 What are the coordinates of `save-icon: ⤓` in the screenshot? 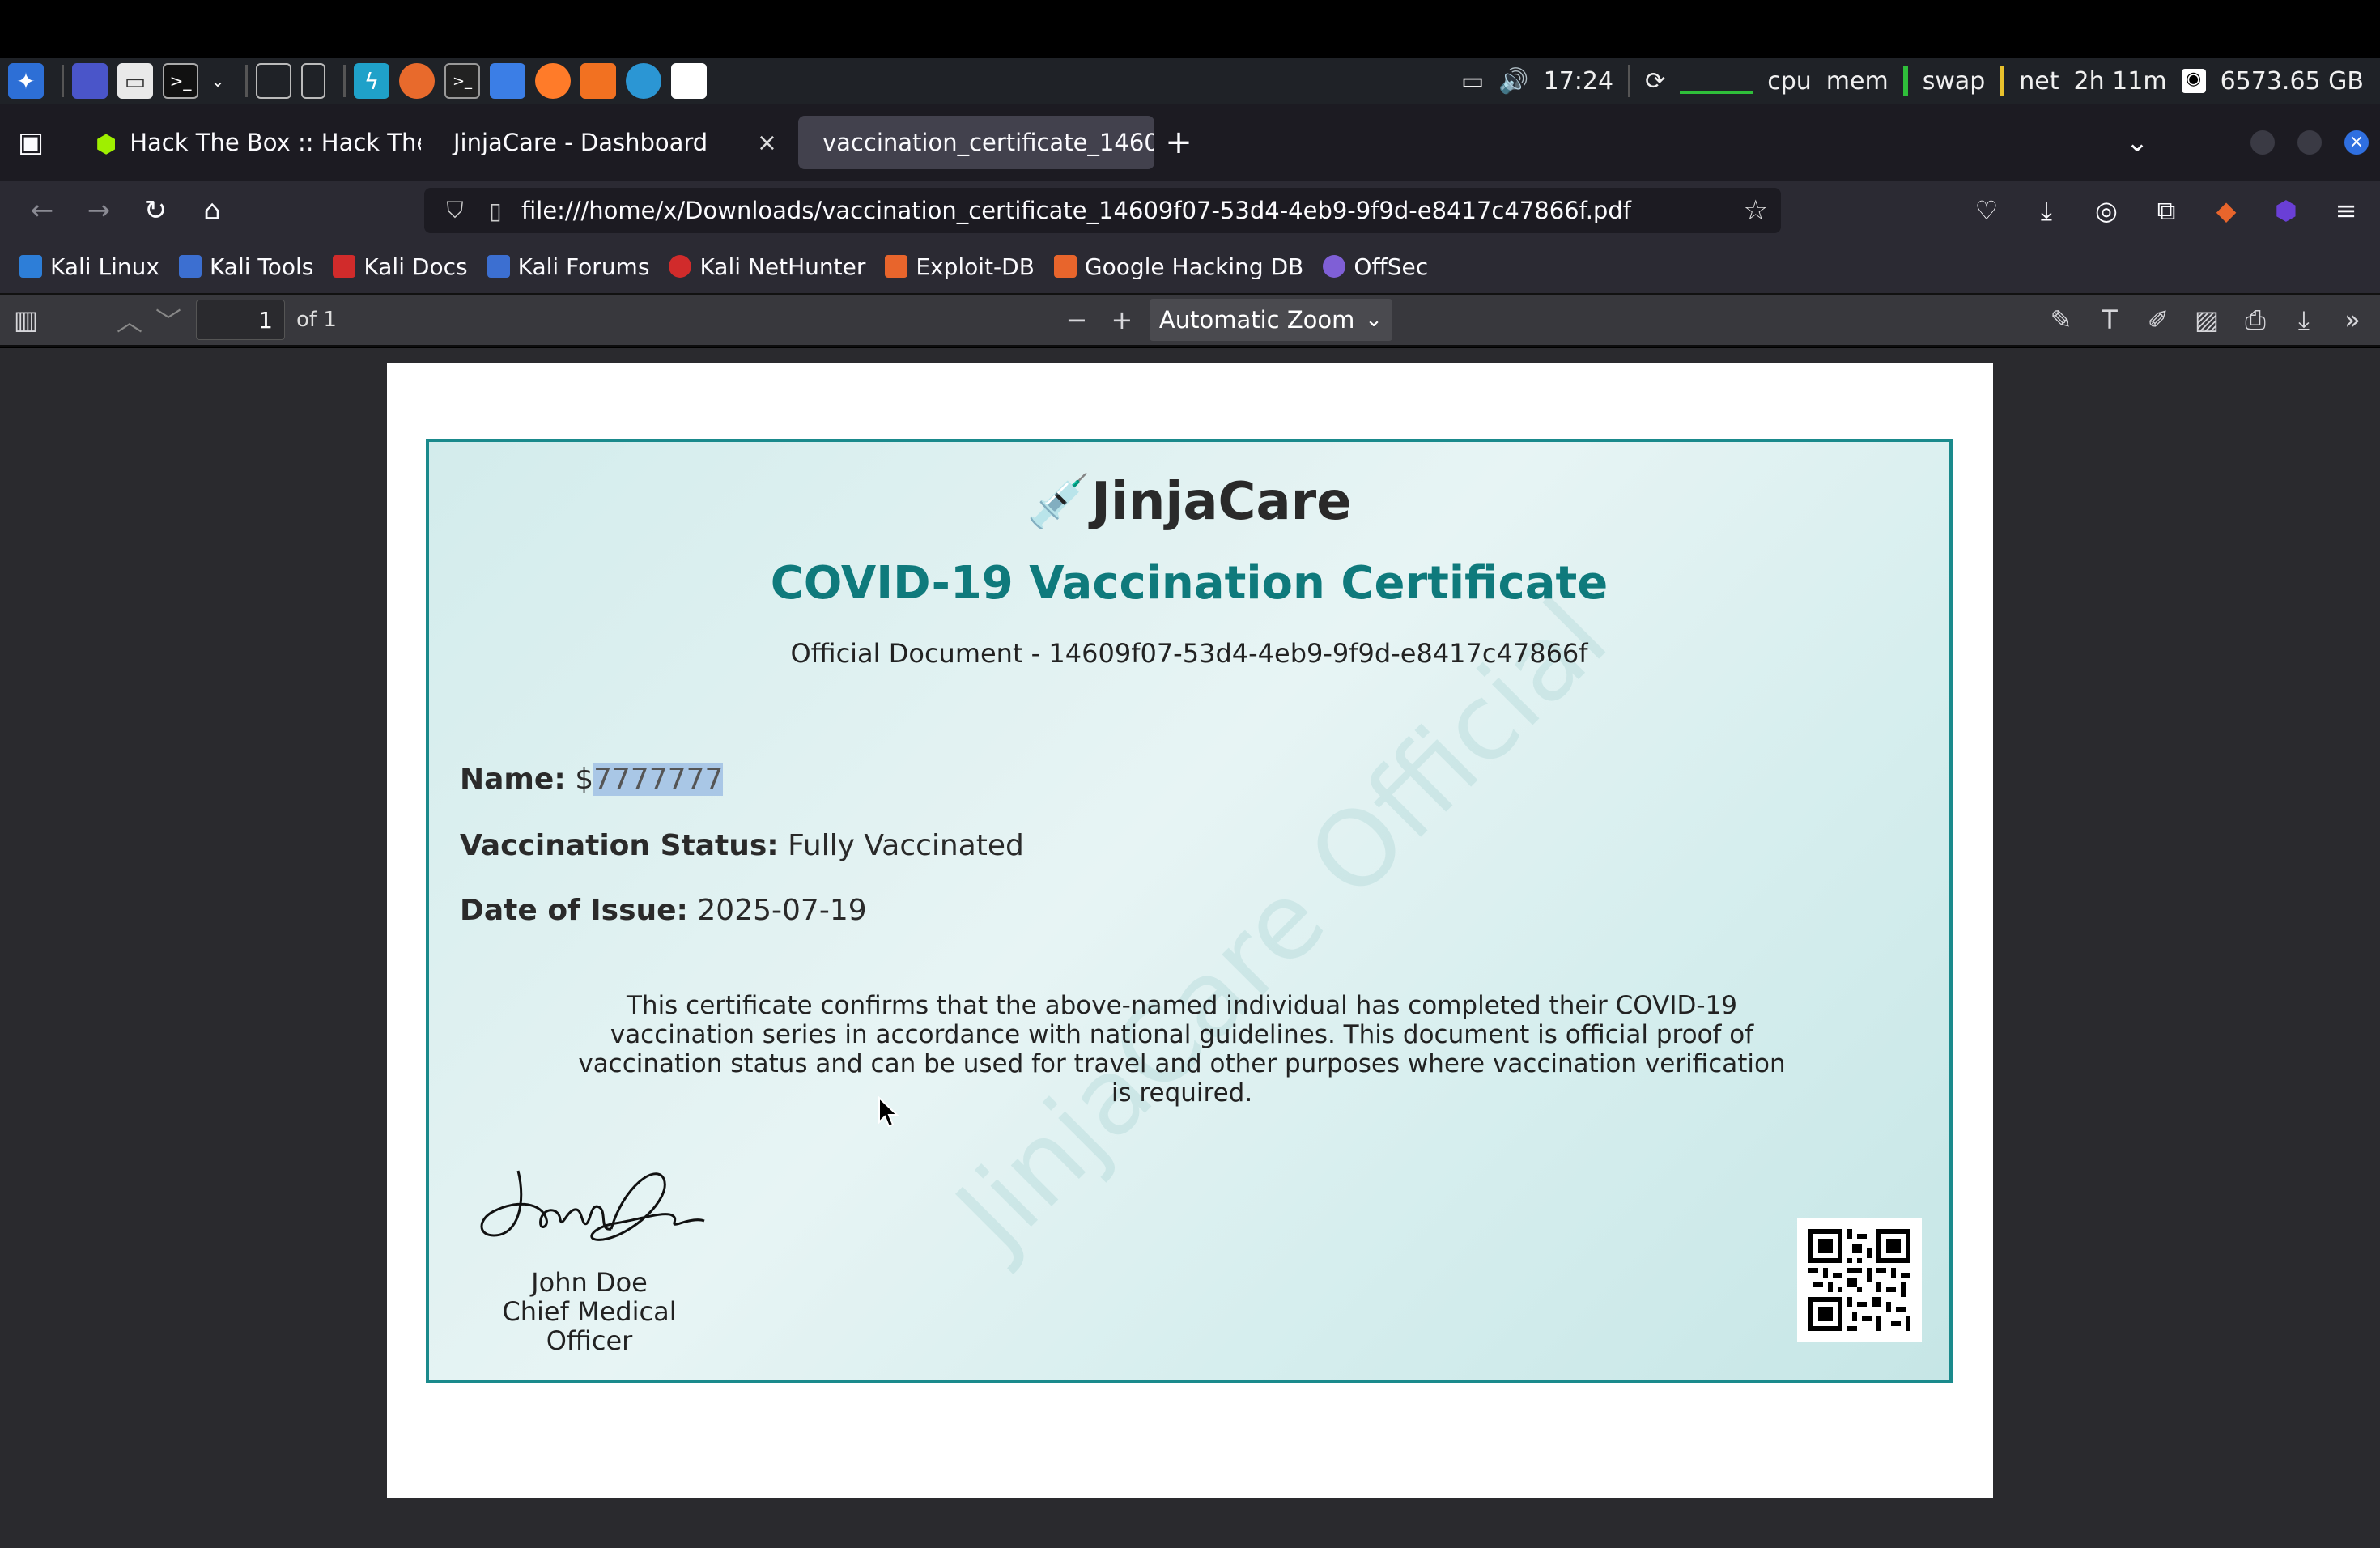 It's located at (2303, 320).